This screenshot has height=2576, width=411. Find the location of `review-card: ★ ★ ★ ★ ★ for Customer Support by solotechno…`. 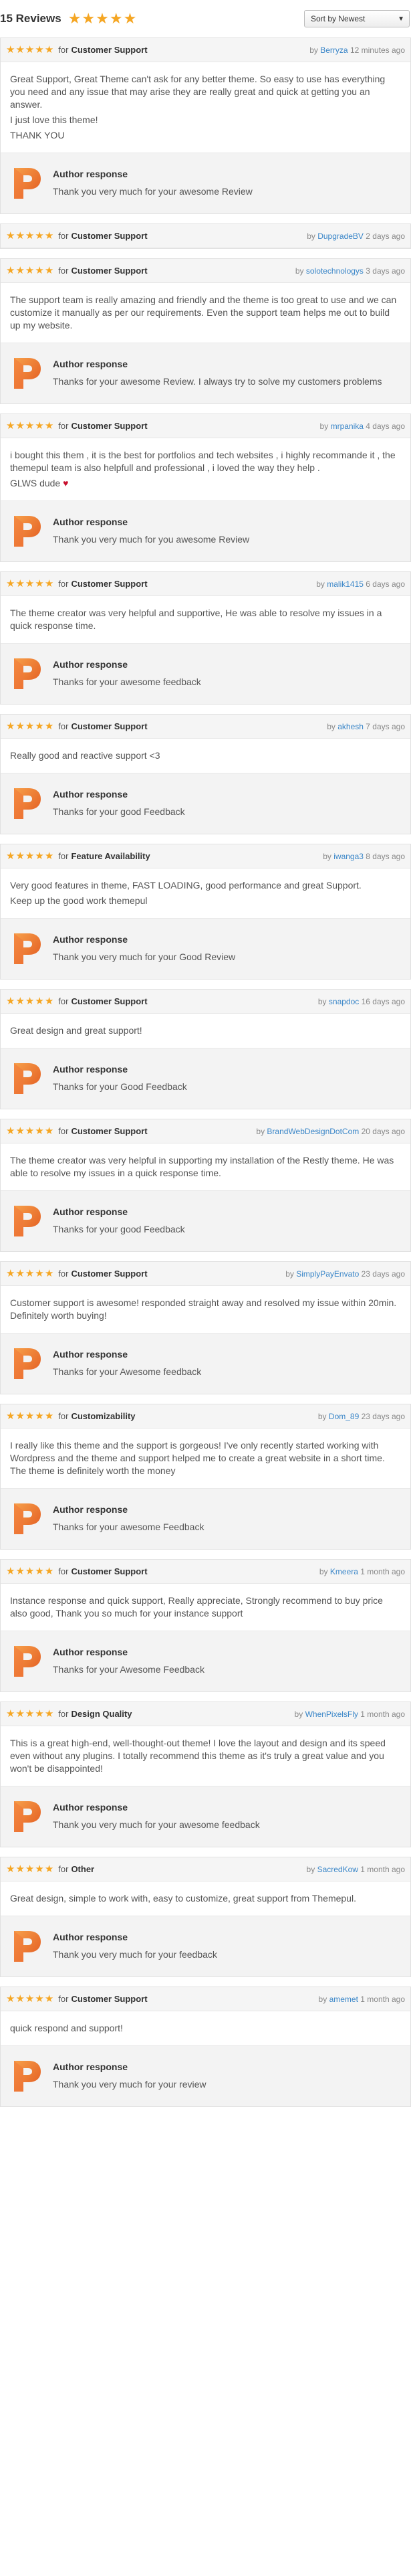

review-card: ★ ★ ★ ★ ★ for Customer Support by solotechno… is located at coordinates (205, 331).